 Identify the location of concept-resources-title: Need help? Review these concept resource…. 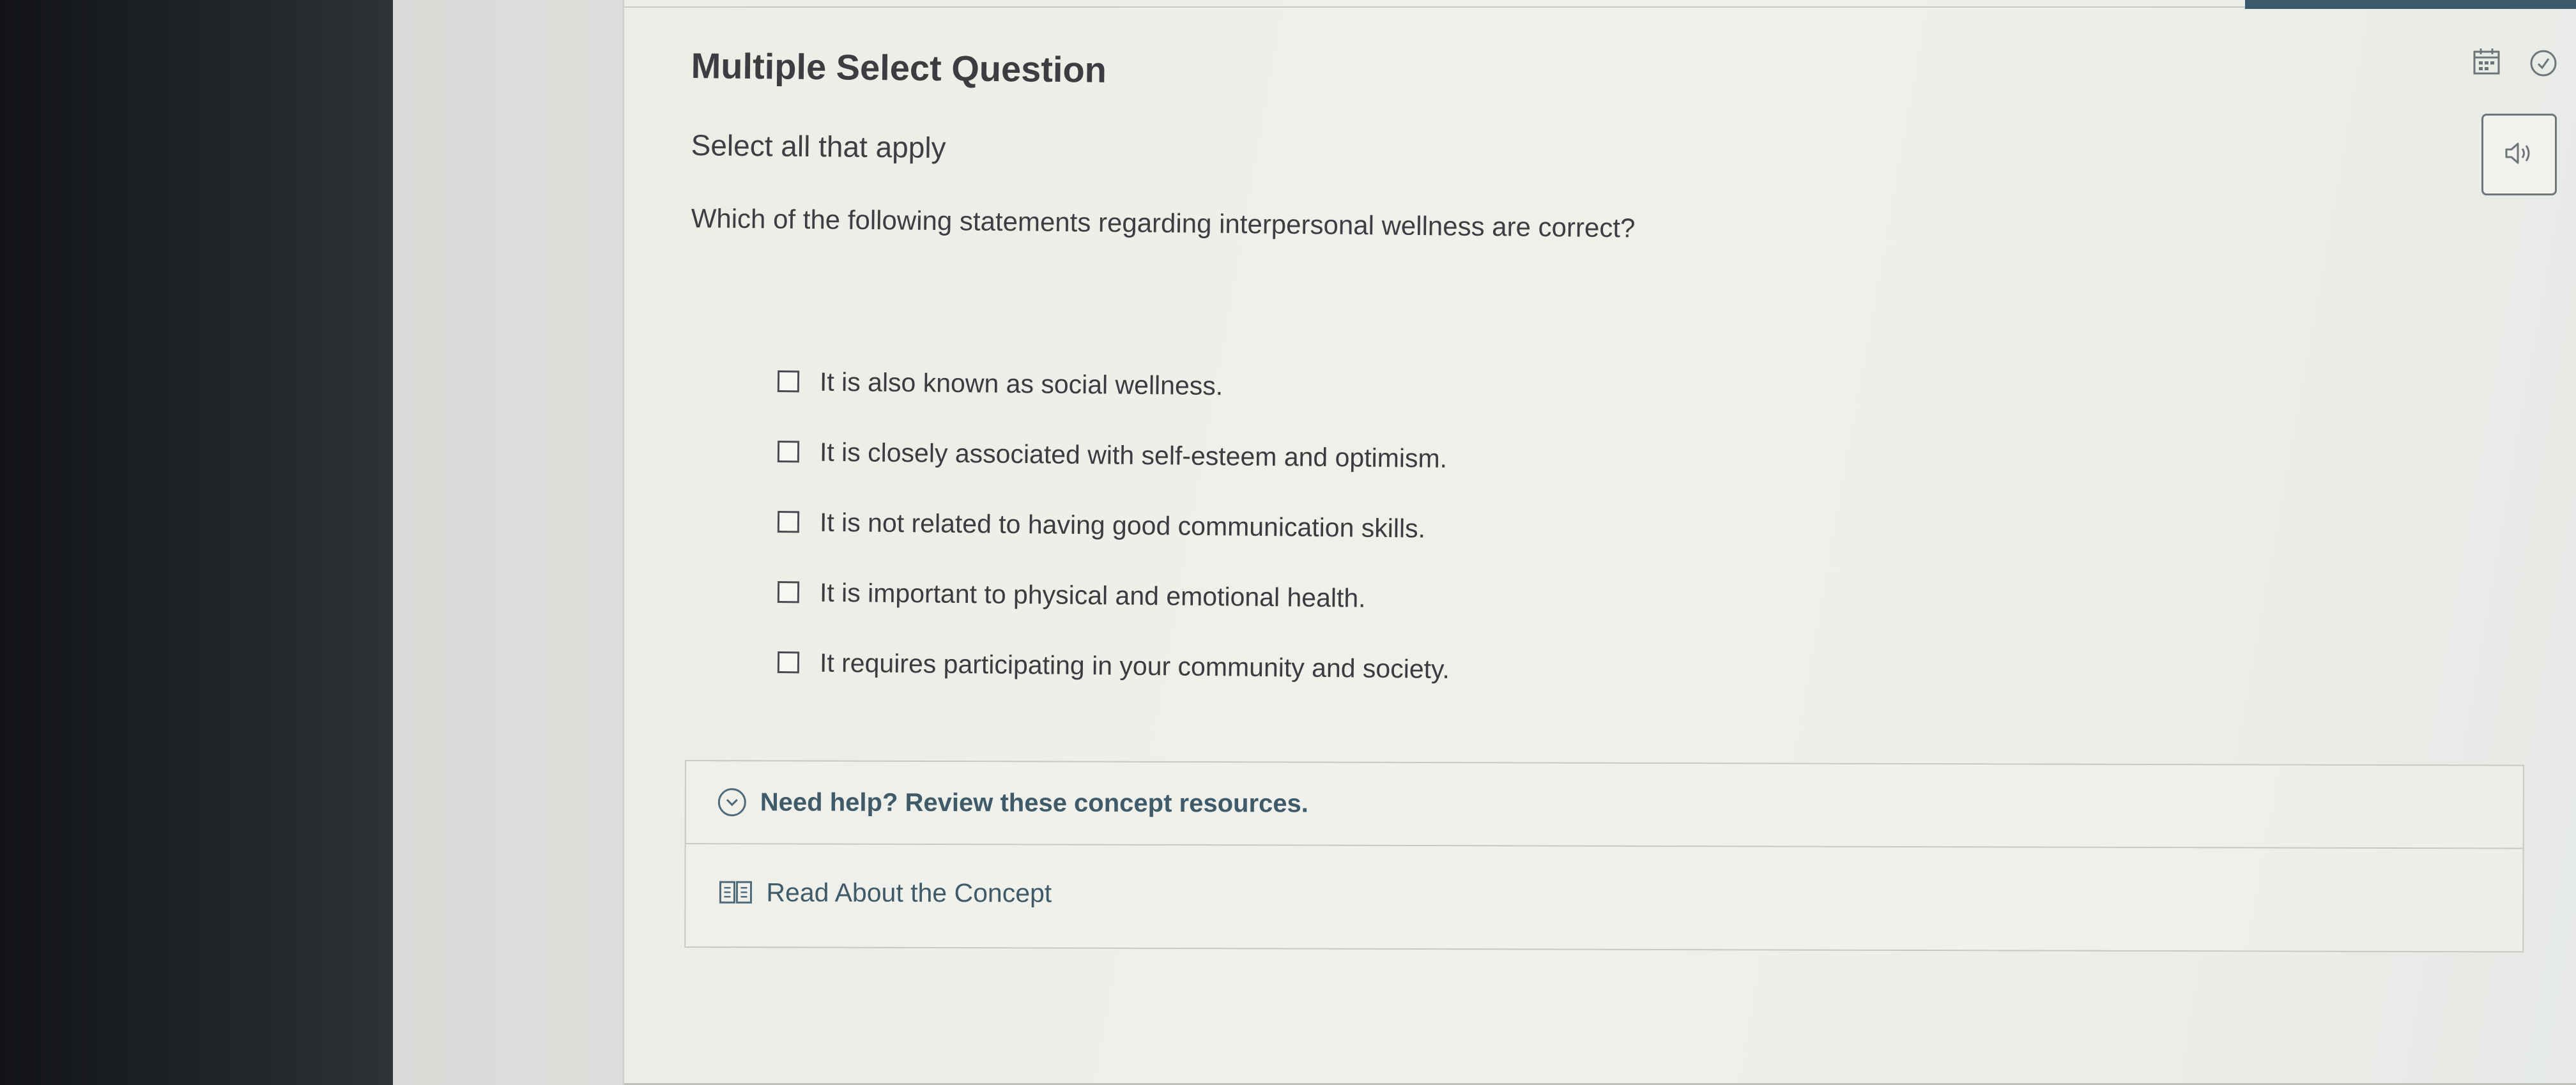
(1034, 802).